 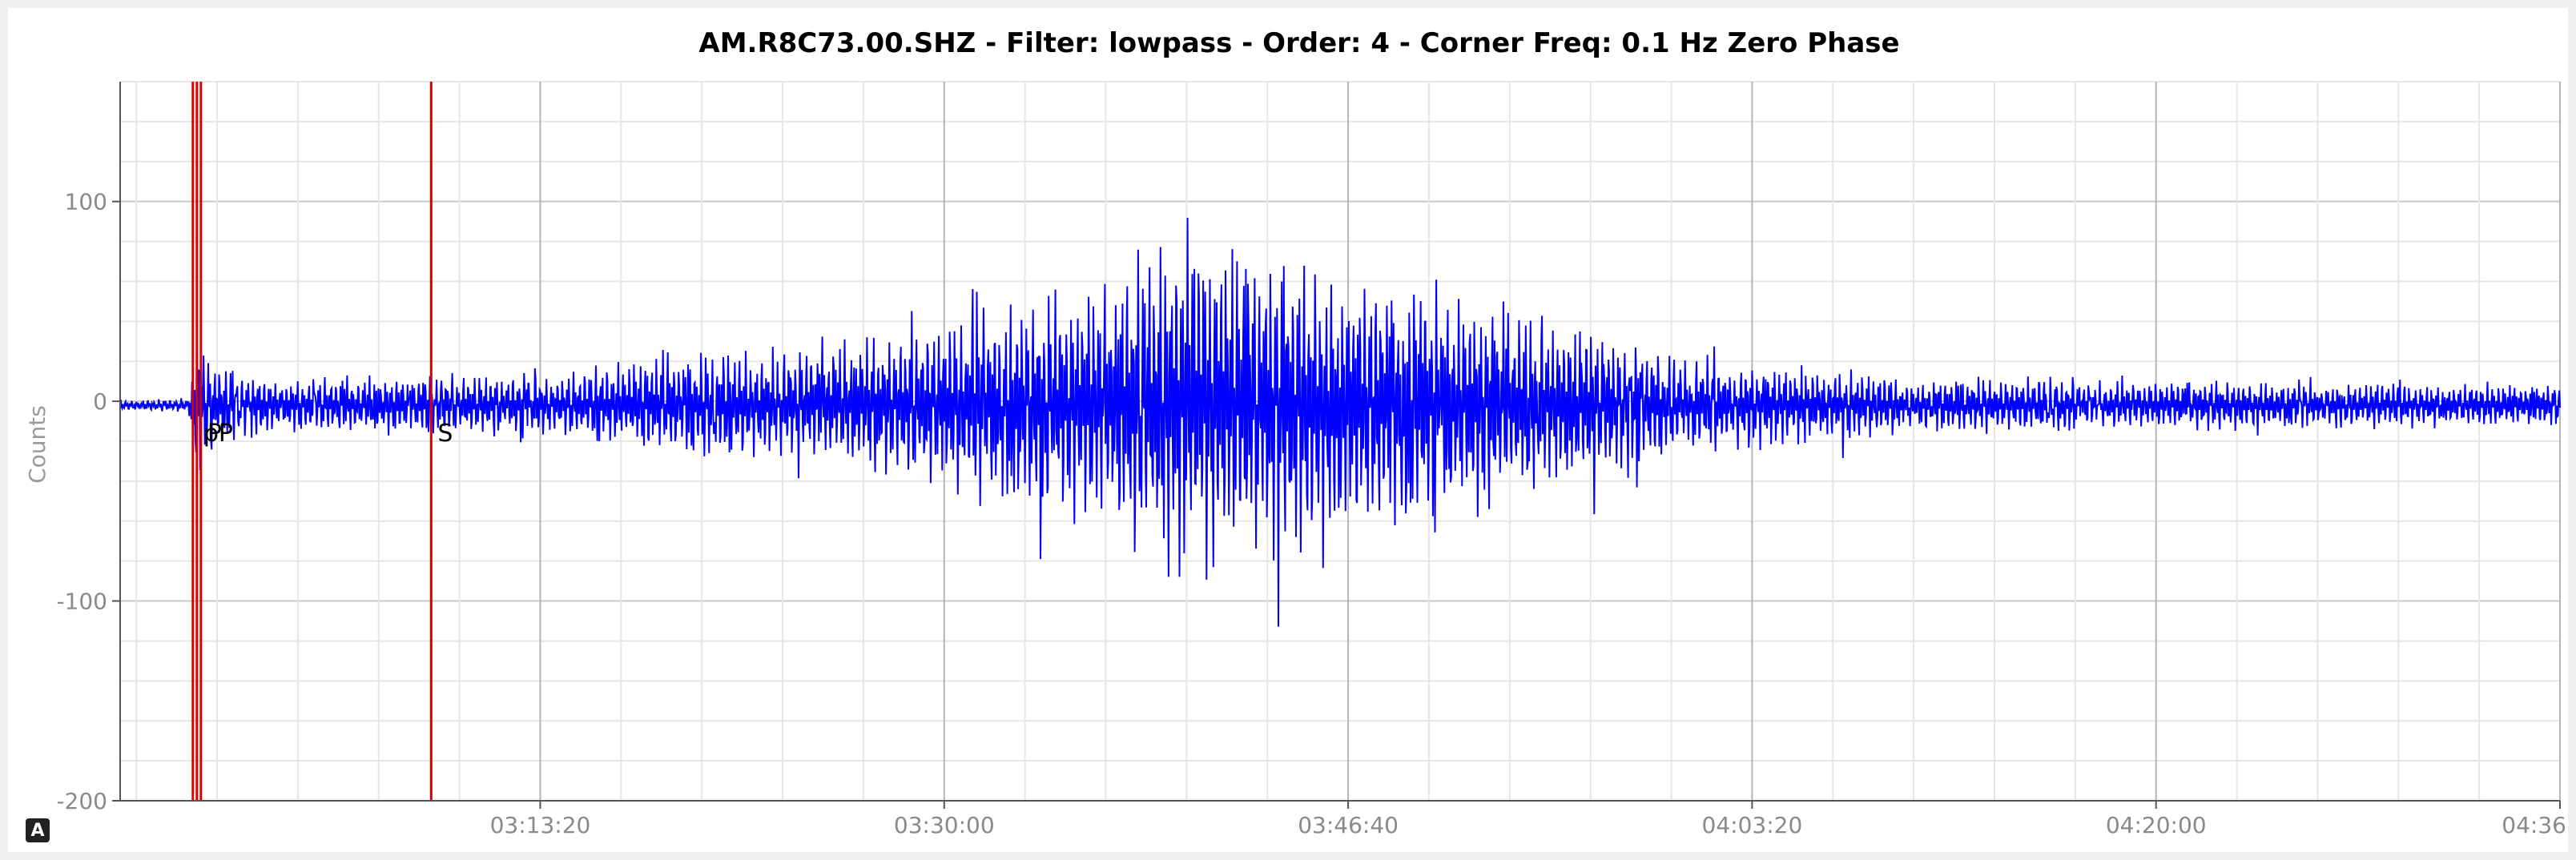 I want to click on y-axis-label: Counts, so click(x=37, y=445).